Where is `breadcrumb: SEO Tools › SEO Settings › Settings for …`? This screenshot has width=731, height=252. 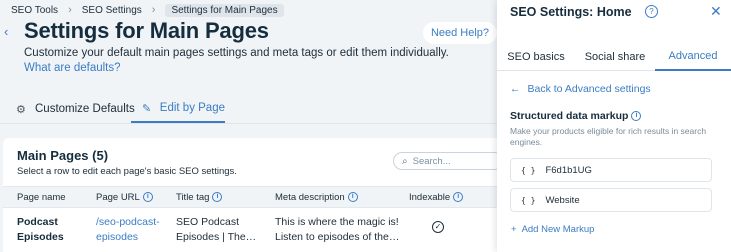 breadcrumb: SEO Tools › SEO Settings › Settings for … is located at coordinates (147, 10).